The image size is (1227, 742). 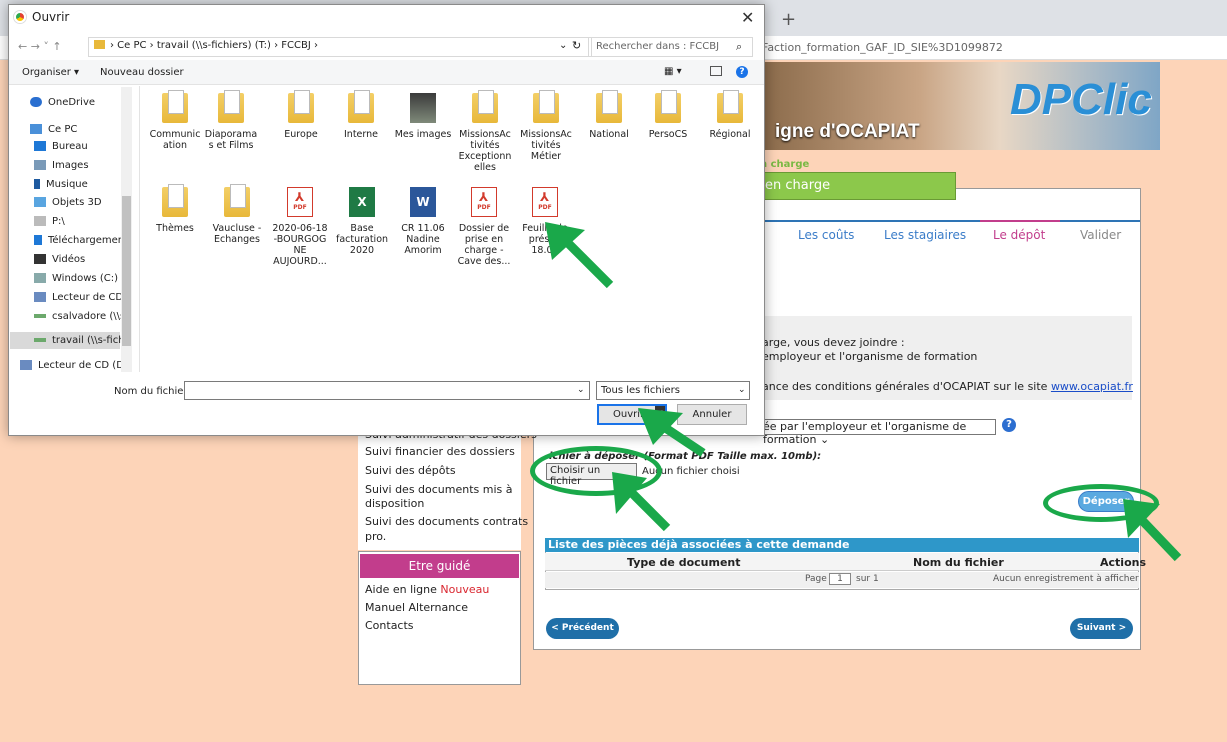 I want to click on file-item: Interne, so click(x=361, y=115).